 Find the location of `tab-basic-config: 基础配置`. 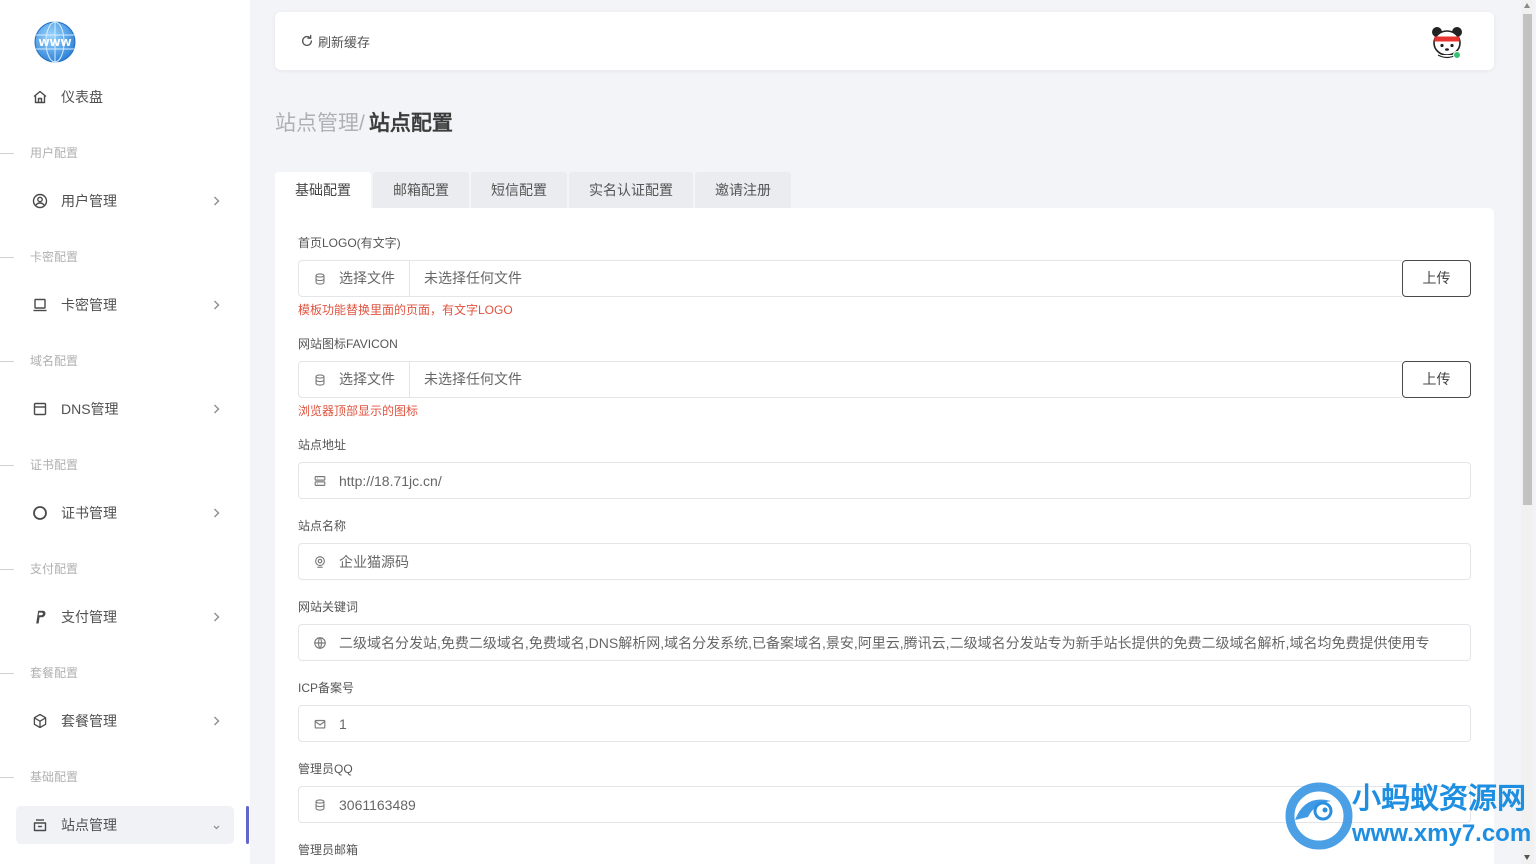

tab-basic-config: 基础配置 is located at coordinates (323, 190).